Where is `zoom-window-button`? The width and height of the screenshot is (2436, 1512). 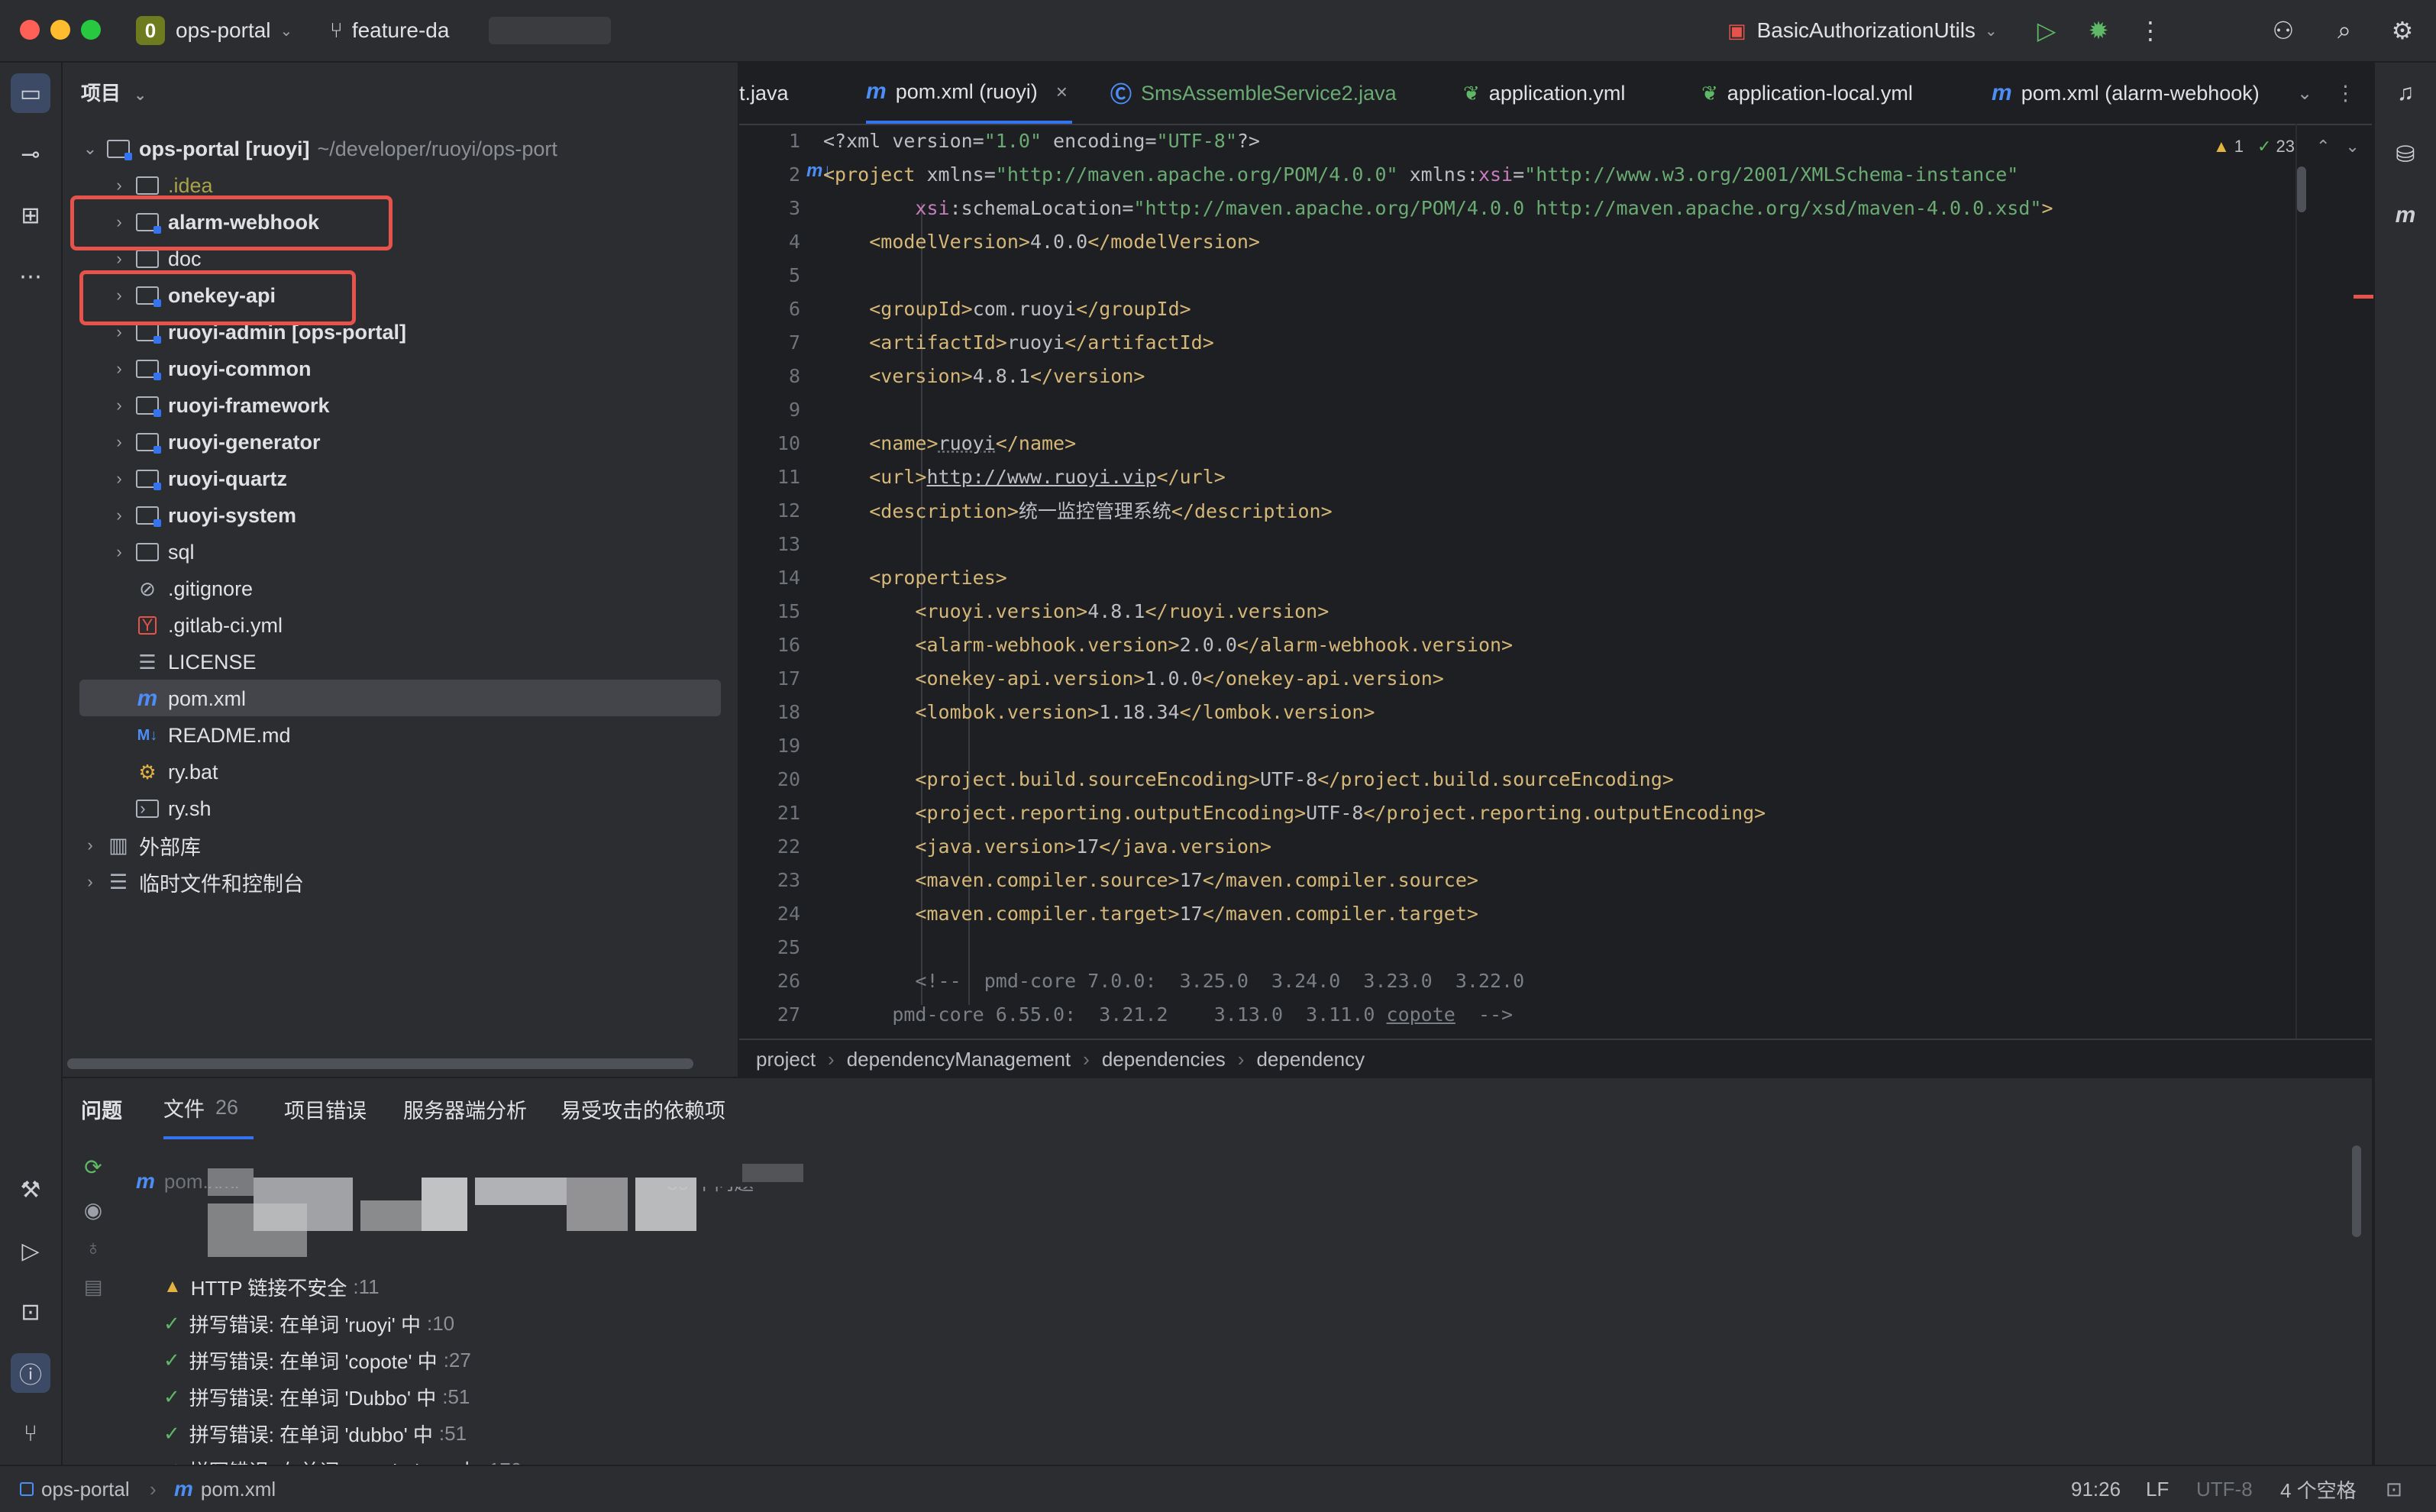 zoom-window-button is located at coordinates (91, 30).